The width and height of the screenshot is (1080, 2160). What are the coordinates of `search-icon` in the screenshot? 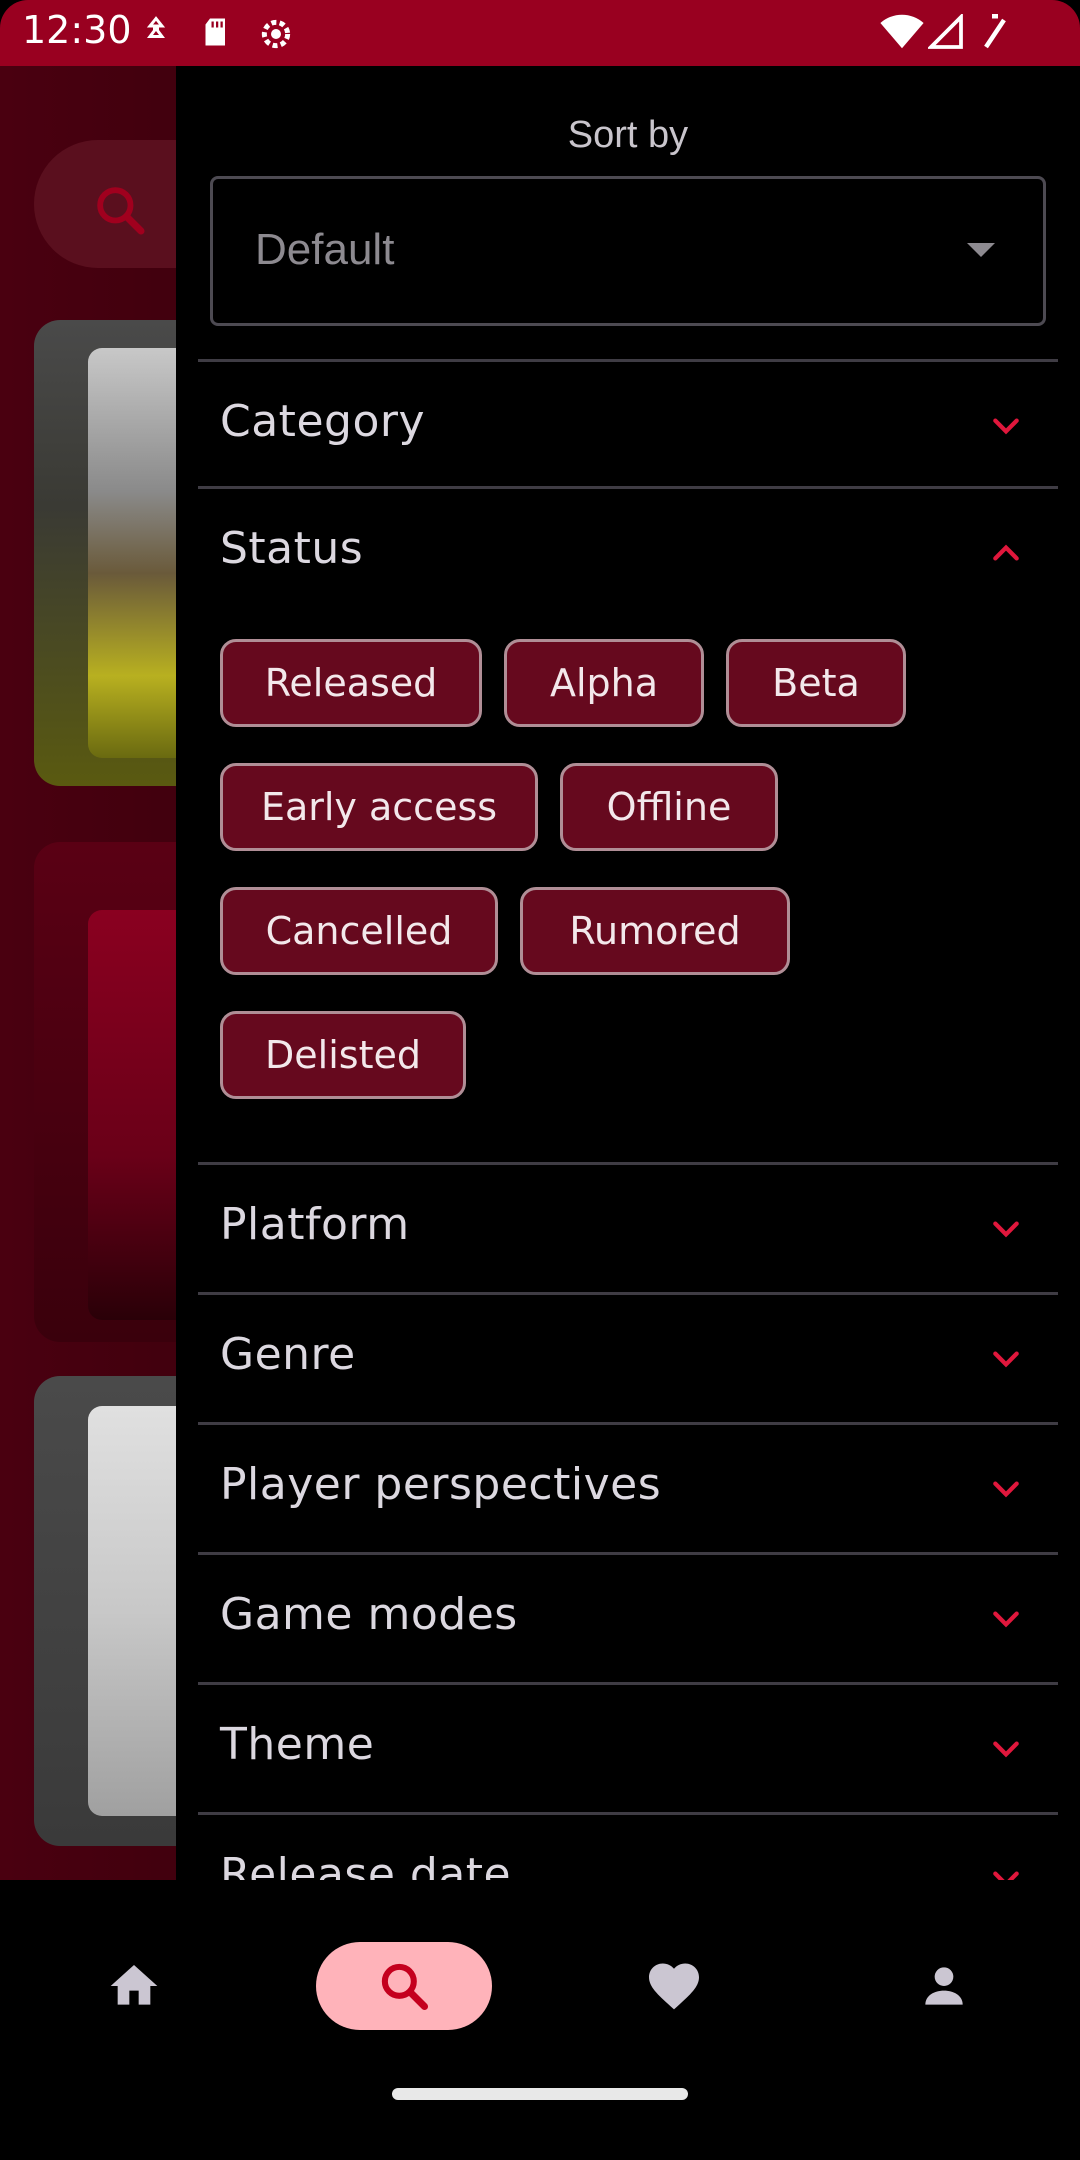 It's located at (405, 1987).